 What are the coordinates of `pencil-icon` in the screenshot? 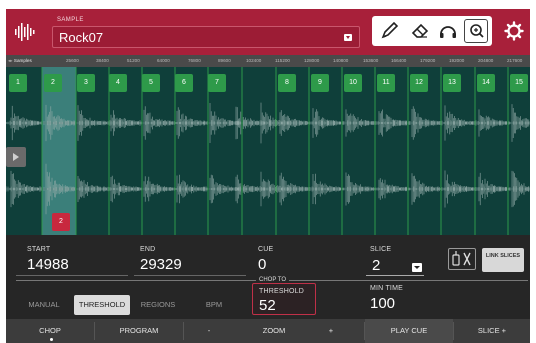 It's located at (390, 31).